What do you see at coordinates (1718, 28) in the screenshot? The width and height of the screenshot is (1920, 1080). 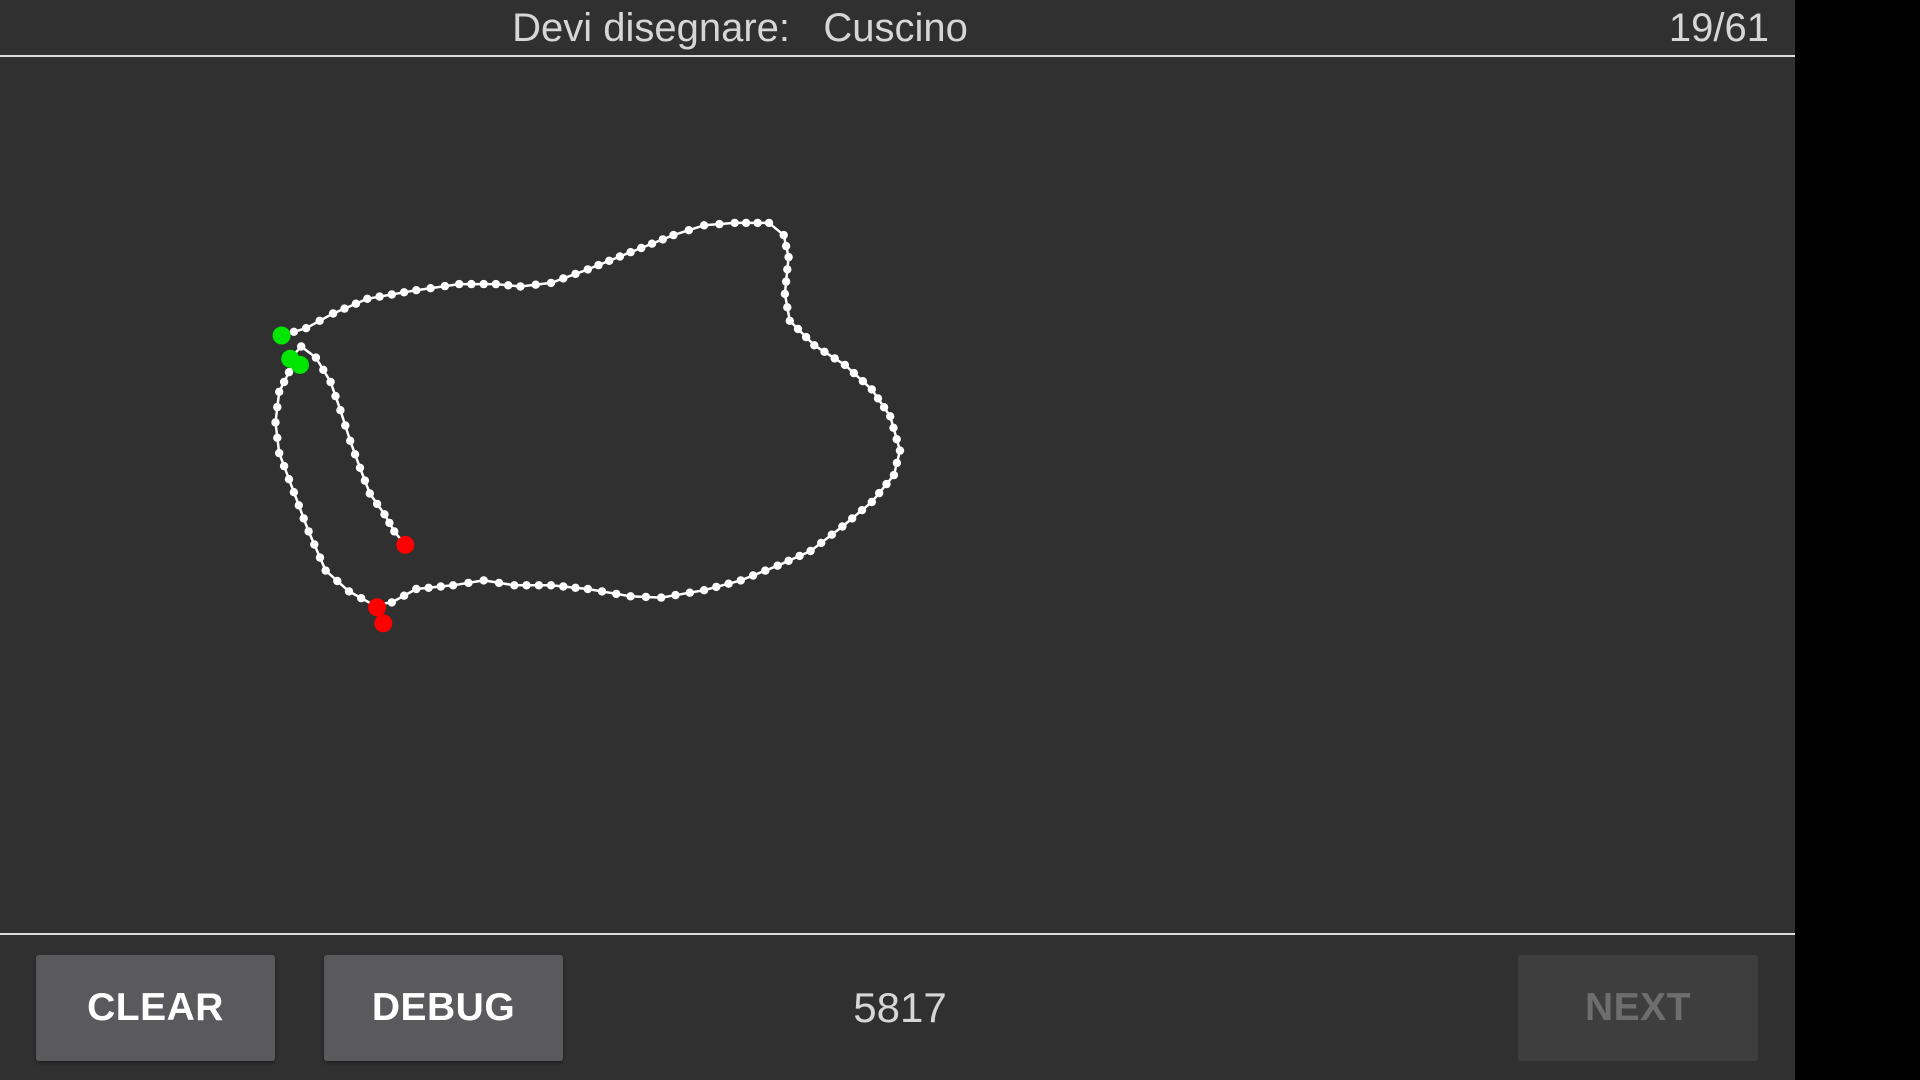 I see `progress-counter: 19/61` at bounding box center [1718, 28].